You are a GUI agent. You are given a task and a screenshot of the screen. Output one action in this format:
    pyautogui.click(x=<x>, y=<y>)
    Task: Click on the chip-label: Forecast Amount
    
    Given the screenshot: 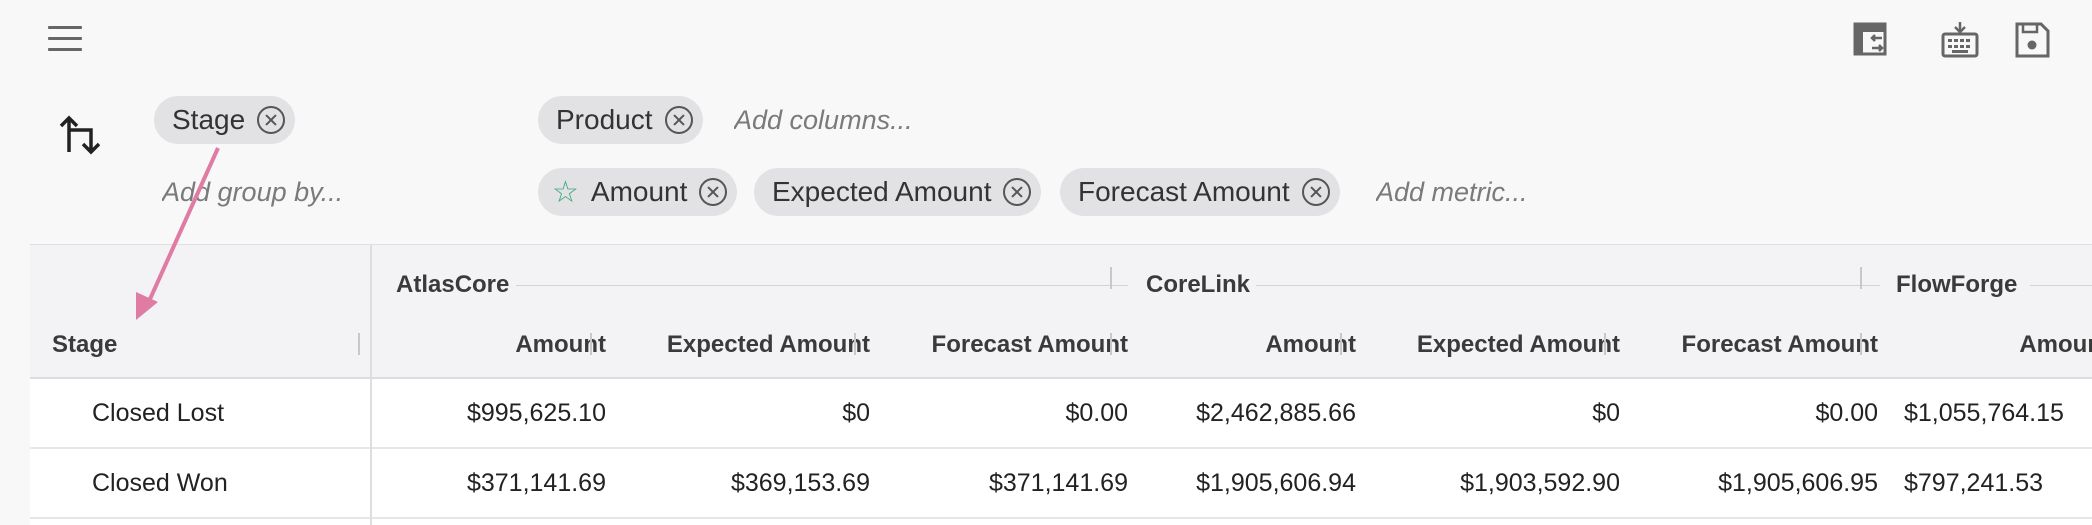 What is the action you would take?
    pyautogui.click(x=1184, y=191)
    